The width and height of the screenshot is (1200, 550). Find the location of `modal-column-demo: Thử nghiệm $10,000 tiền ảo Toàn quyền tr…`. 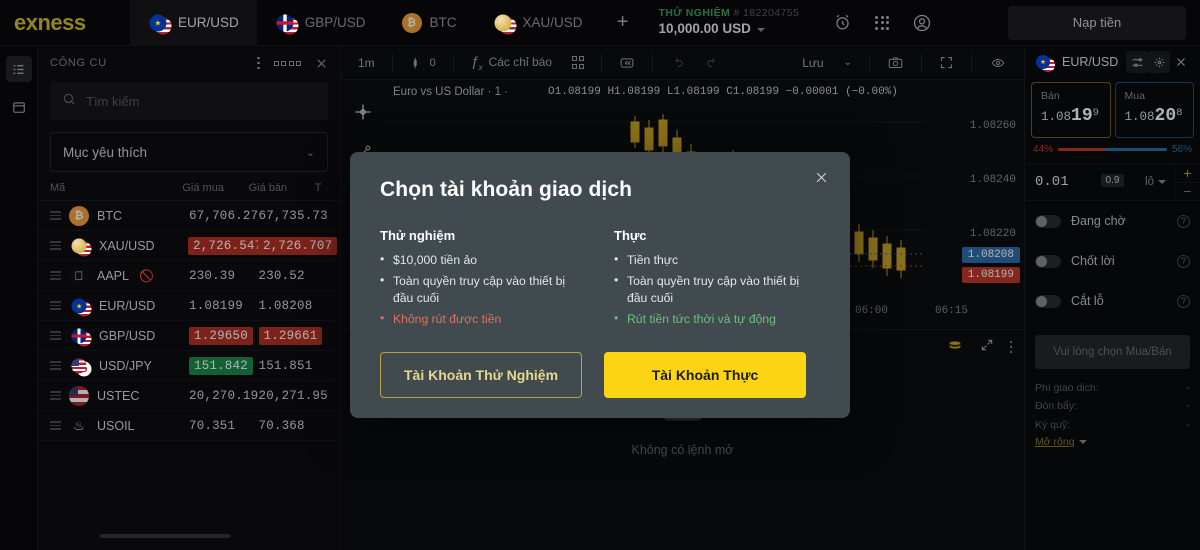

modal-column-demo: Thử nghiệm $10,000 tiền ảo Toàn quyền tr… is located at coordinates (483, 280).